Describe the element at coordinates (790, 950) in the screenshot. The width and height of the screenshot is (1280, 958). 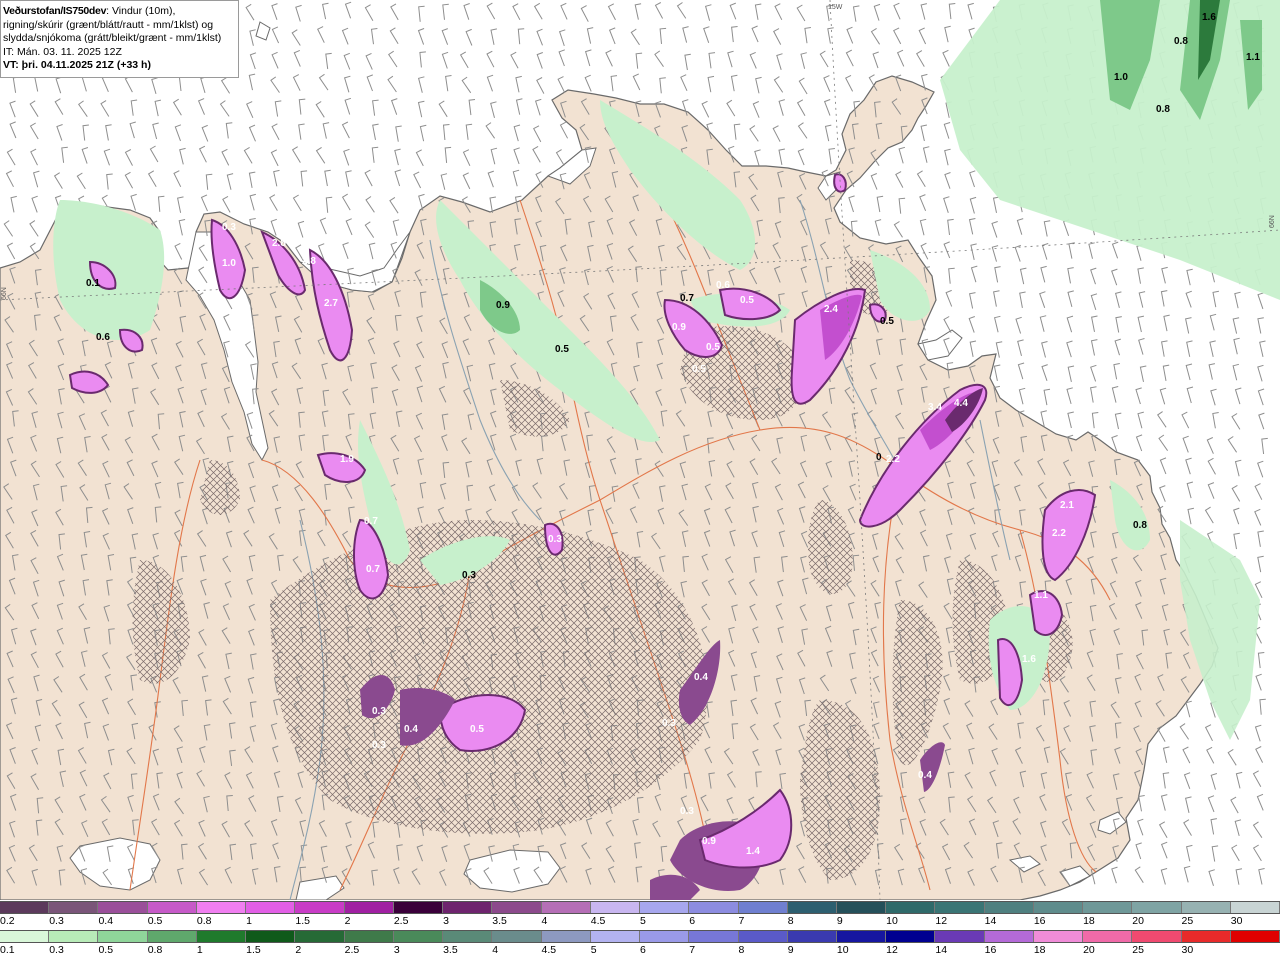
I see `legend-tick-label: 9` at that location.